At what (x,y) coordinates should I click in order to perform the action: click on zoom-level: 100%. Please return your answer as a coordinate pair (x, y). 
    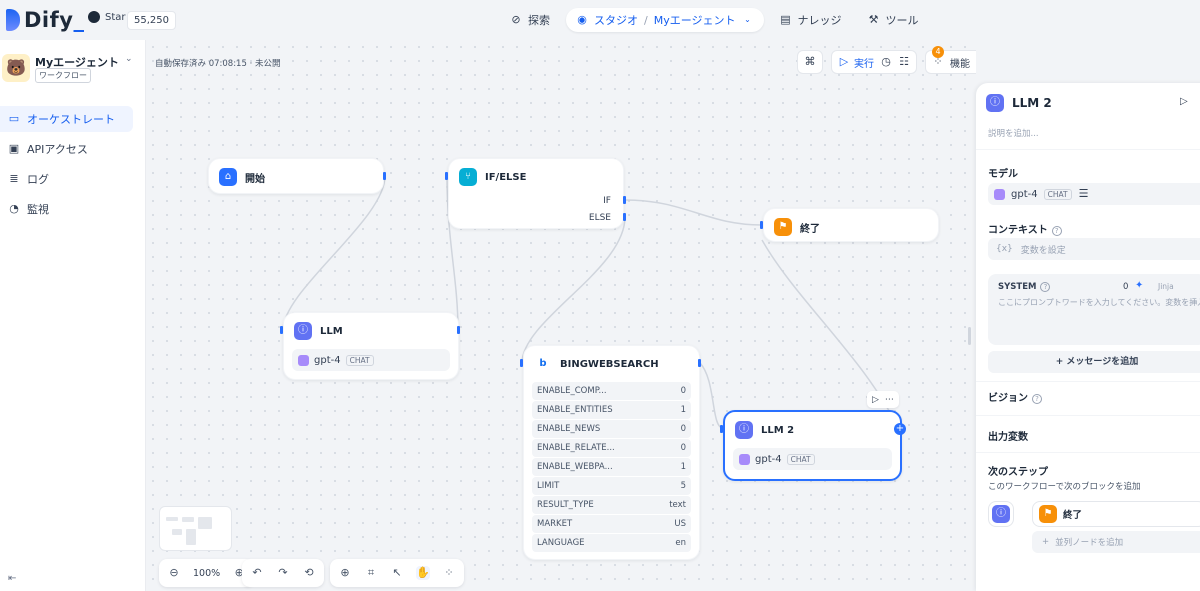
    Looking at the image, I should click on (206, 573).